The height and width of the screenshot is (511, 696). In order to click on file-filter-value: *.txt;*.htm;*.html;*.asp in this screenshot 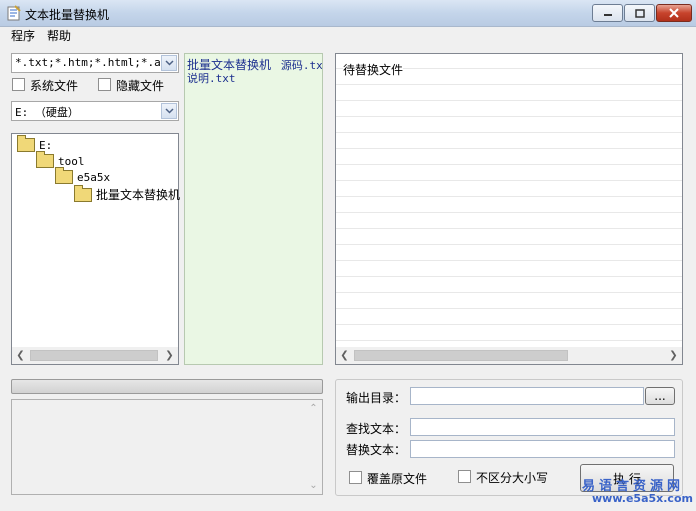, I will do `click(94, 62)`.